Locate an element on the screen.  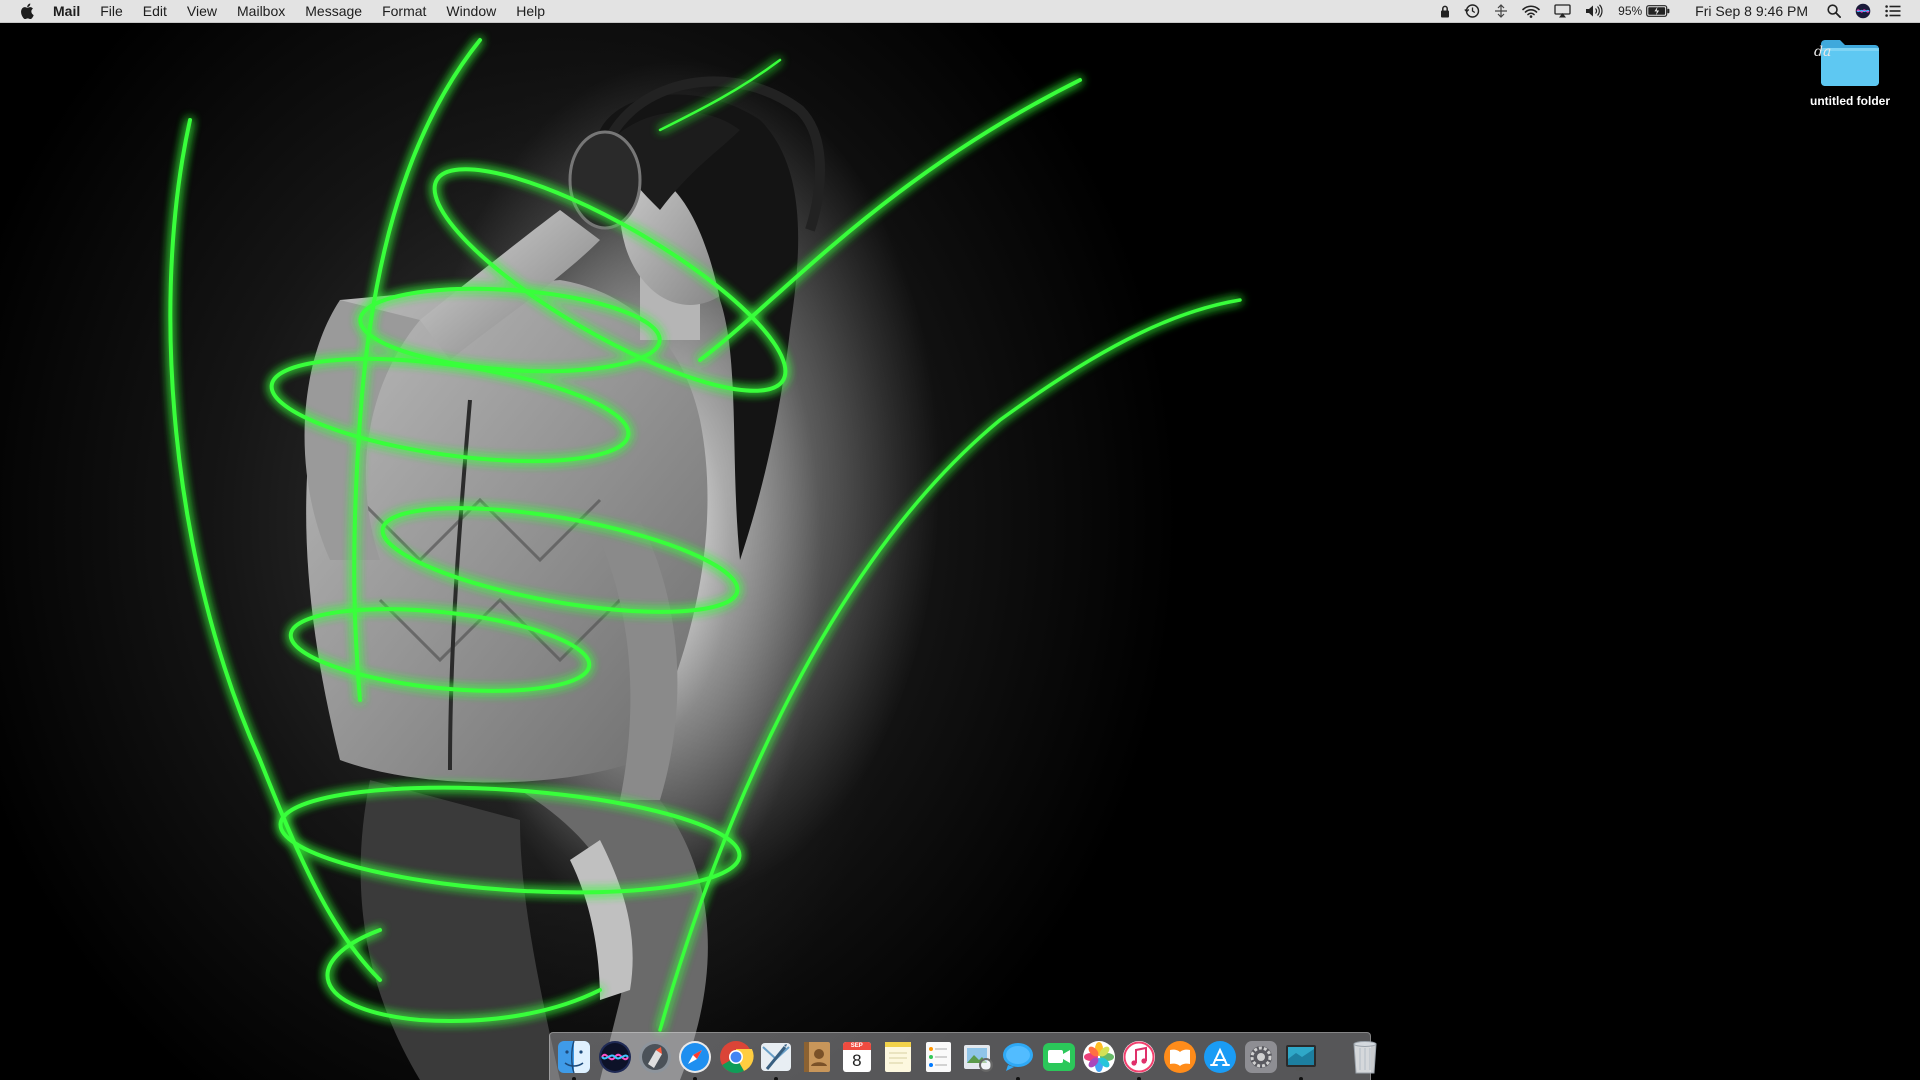
dock-calendar: SEP 8 is located at coordinates (857, 1057).